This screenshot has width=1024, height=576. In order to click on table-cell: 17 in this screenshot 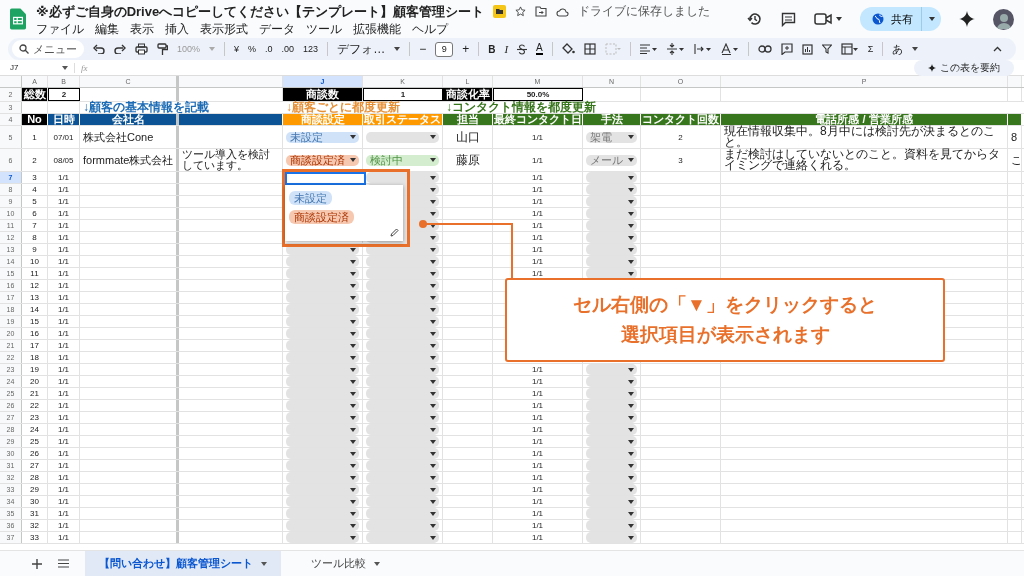, I will do `click(35, 345)`.